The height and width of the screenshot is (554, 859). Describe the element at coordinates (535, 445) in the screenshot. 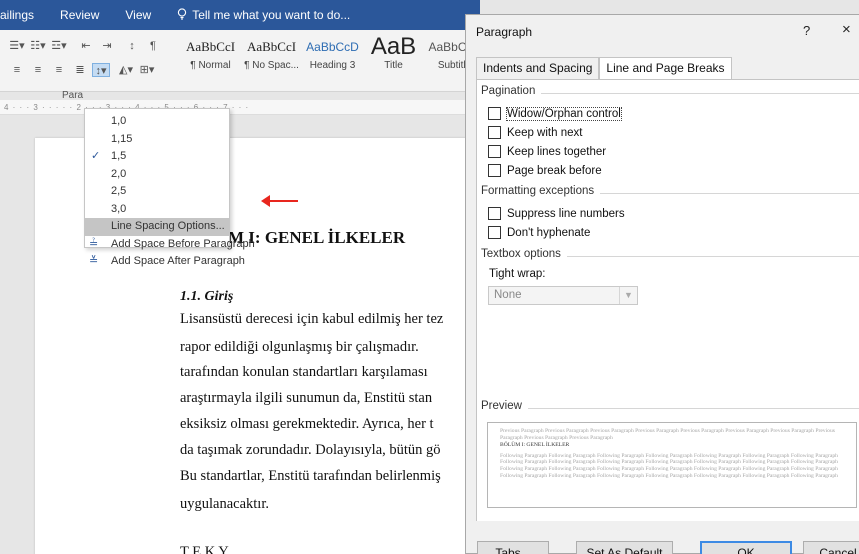

I see `preview-current-text: BÖLÜM I: GENEL İLKELER` at that location.